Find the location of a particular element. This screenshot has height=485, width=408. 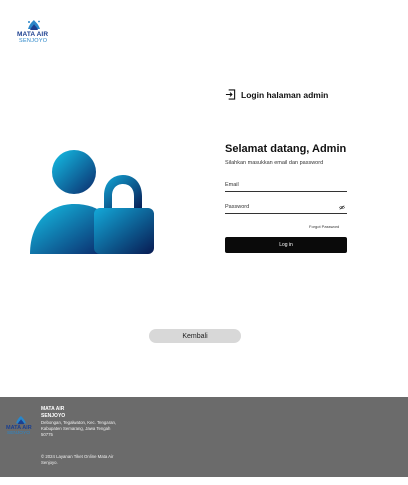

footer-brand-name: MATA AIR SENJOYO is located at coordinates (53, 412).